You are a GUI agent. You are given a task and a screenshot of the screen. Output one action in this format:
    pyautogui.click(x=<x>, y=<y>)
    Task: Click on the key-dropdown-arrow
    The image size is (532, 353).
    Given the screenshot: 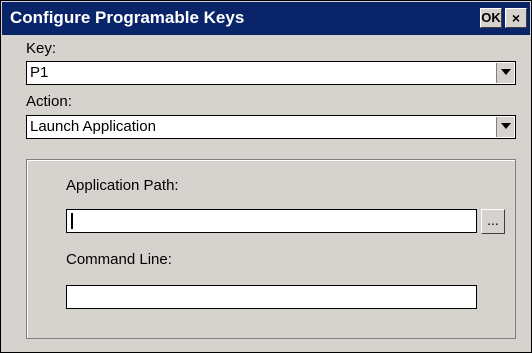 What is the action you would take?
    pyautogui.click(x=505, y=73)
    